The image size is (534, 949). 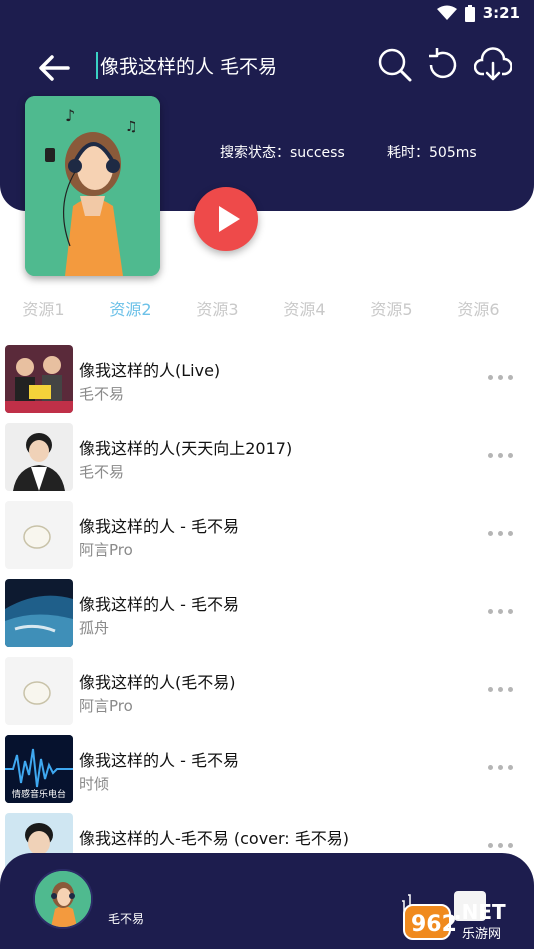 I want to click on song-row: 像我这样的人(毛不易) 阿言Pro, so click(x=267, y=690).